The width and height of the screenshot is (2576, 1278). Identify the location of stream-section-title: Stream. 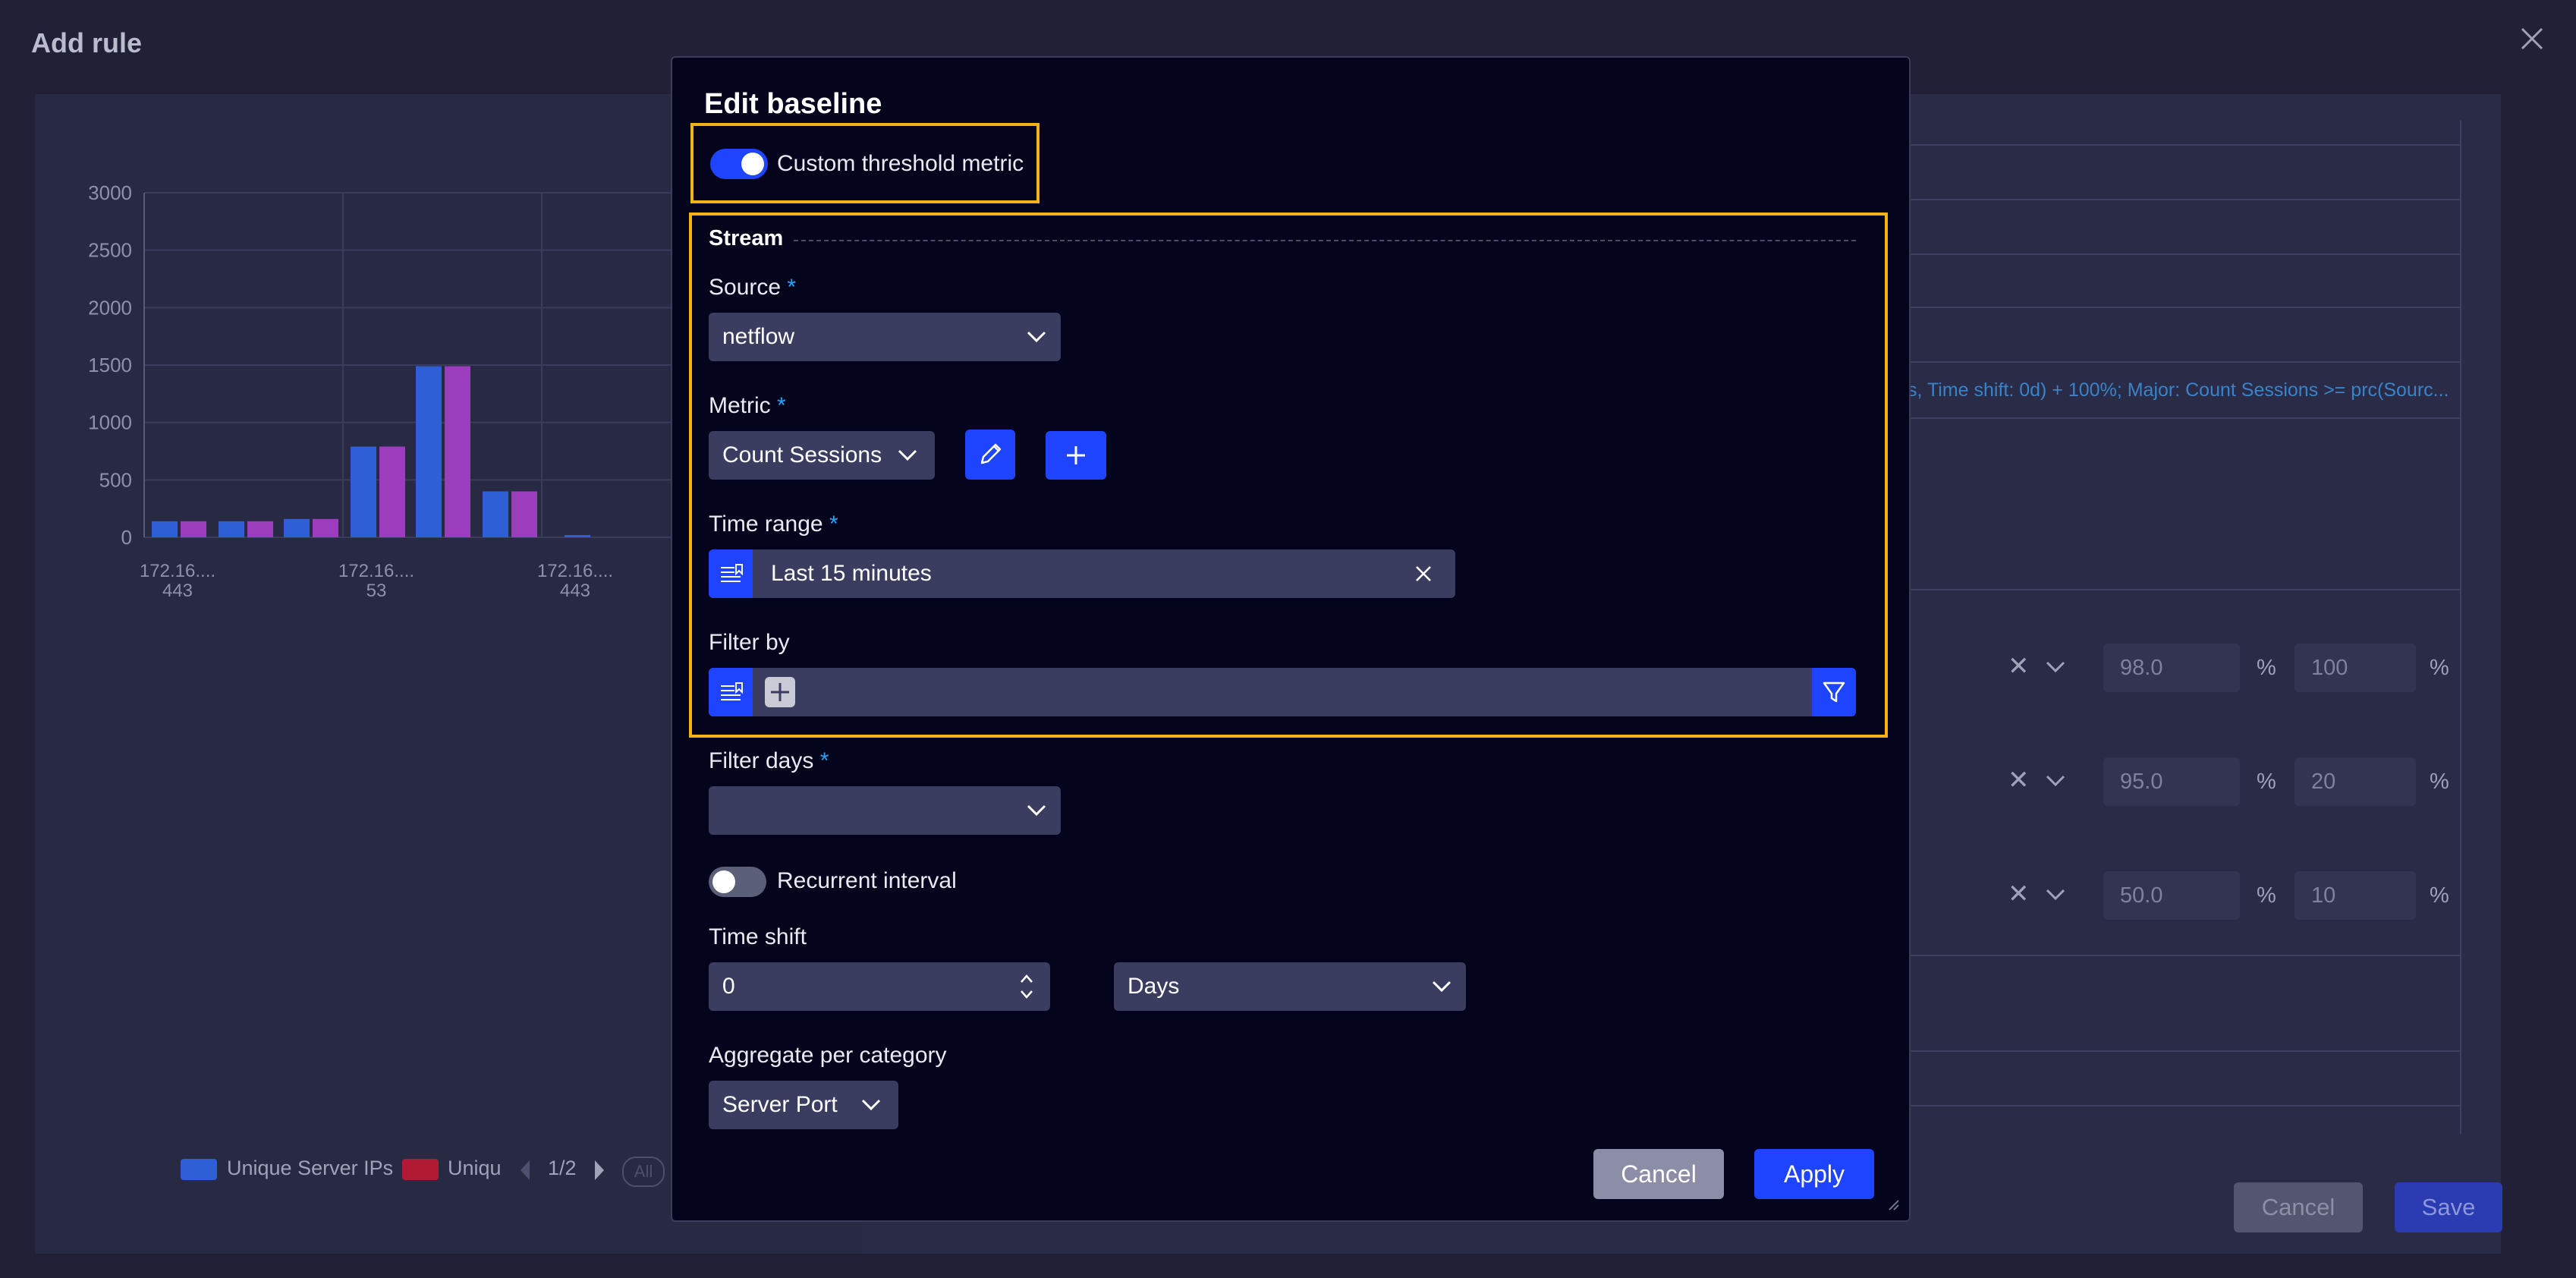
(746, 238).